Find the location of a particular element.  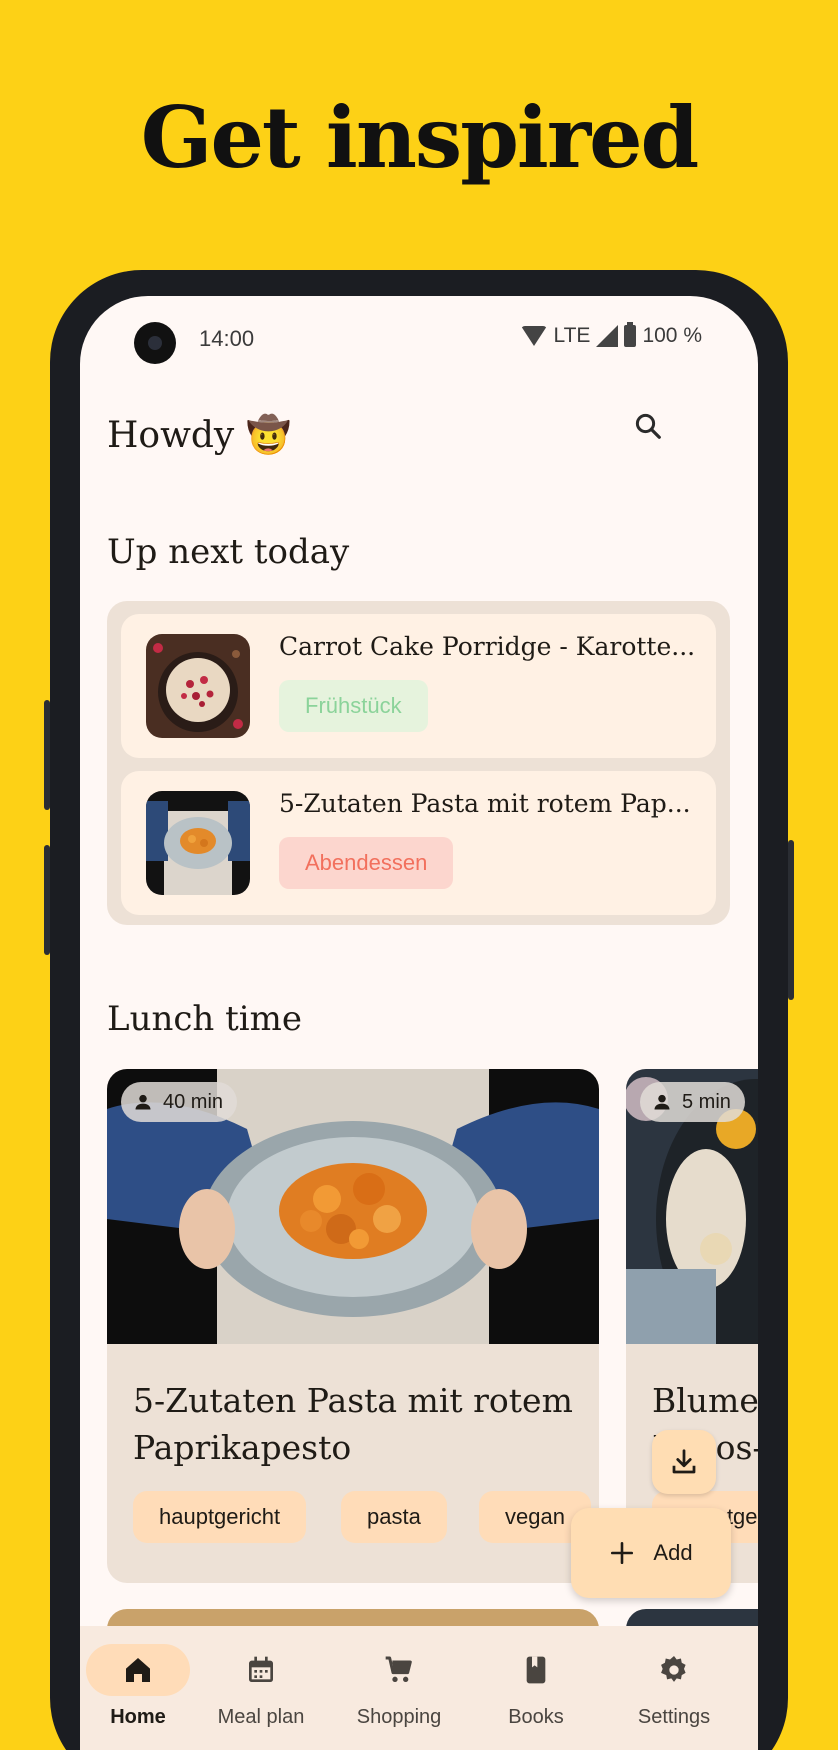

nav-label: Books is located at coordinates (536, 1717).